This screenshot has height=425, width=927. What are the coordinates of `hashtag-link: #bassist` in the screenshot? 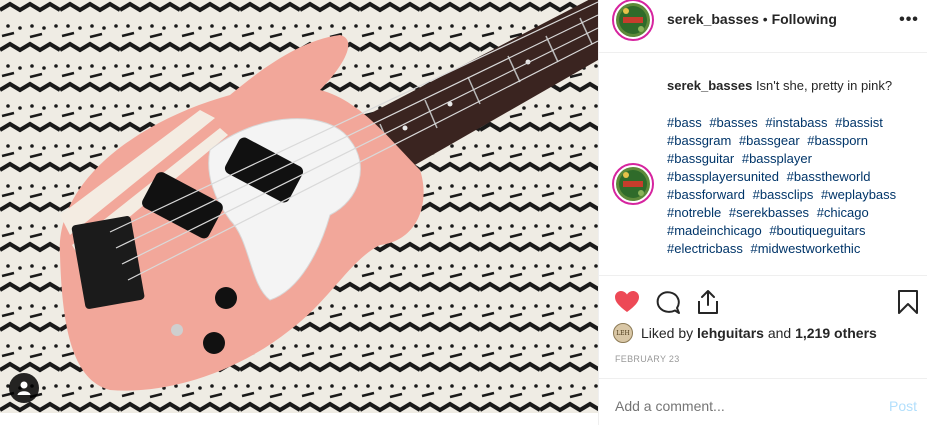 It's located at (859, 122).